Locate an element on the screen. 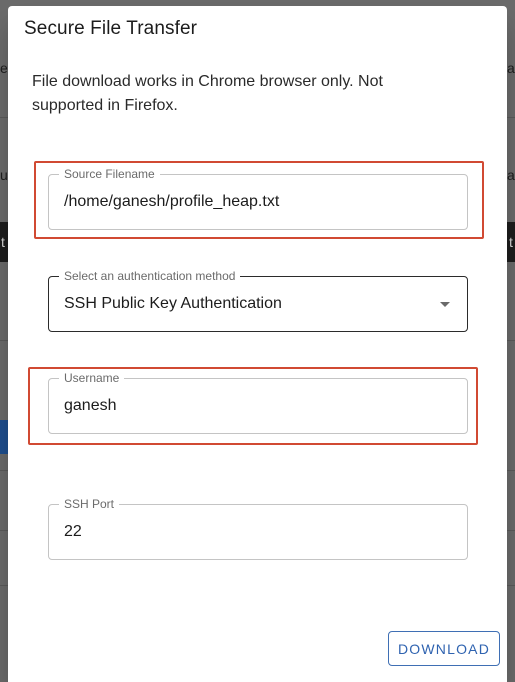 The height and width of the screenshot is (682, 515). ssh-port-value: 22 is located at coordinates (73, 531).